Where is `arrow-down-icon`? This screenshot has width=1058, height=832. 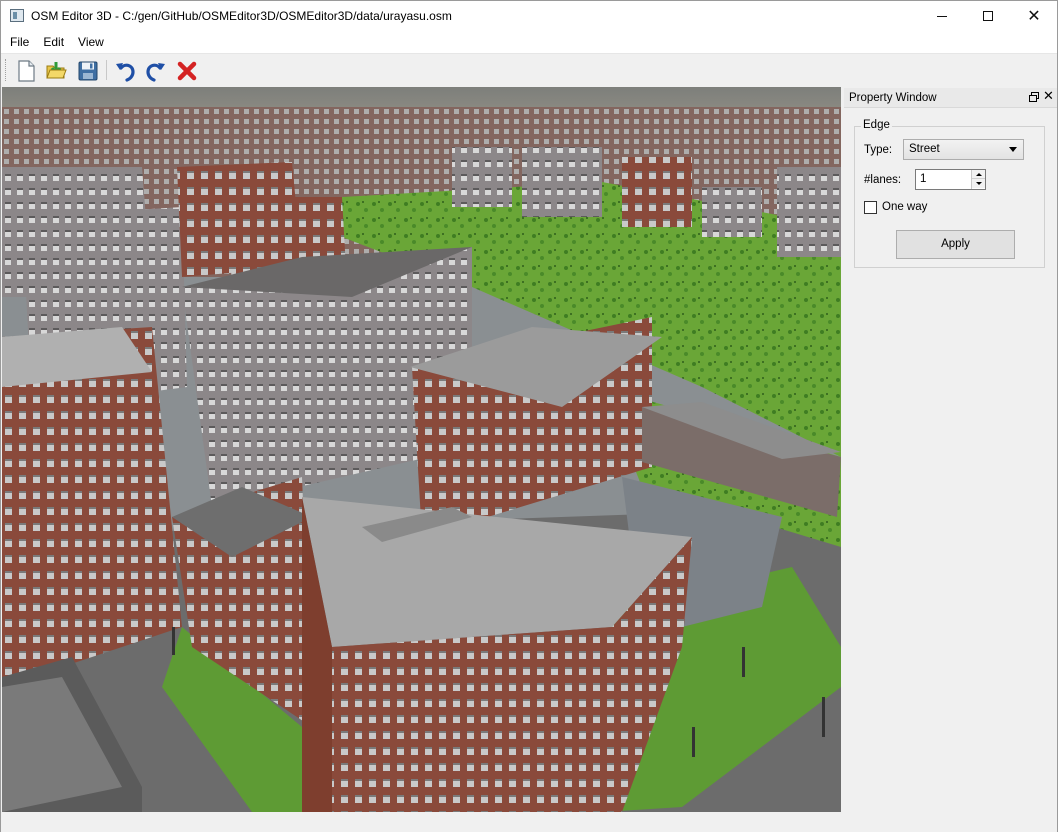 arrow-down-icon is located at coordinates (978, 183).